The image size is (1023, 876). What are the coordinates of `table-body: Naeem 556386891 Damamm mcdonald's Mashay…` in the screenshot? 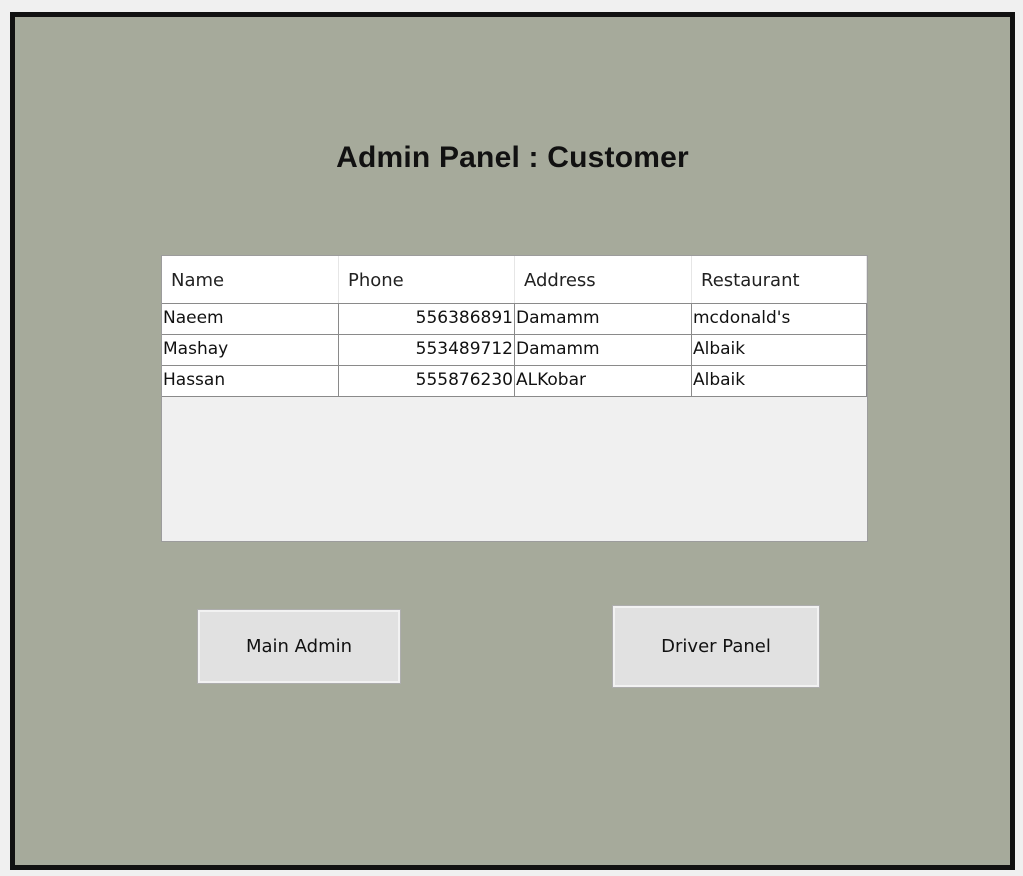 It's located at (514, 350).